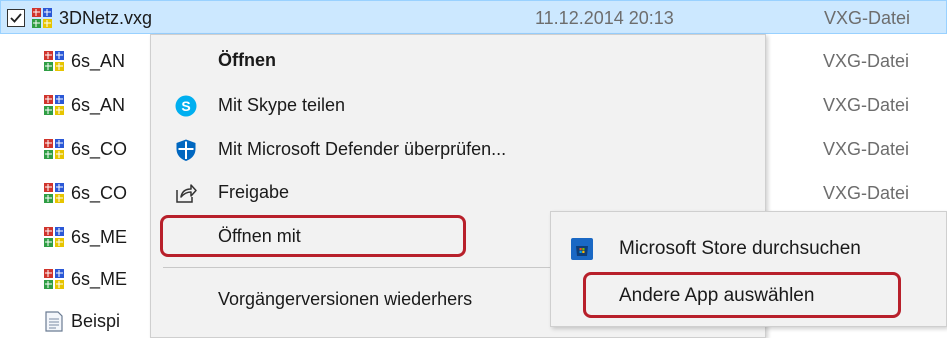  What do you see at coordinates (282, 105) in the screenshot?
I see `menu-item-label: Mit Skype teilen` at bounding box center [282, 105].